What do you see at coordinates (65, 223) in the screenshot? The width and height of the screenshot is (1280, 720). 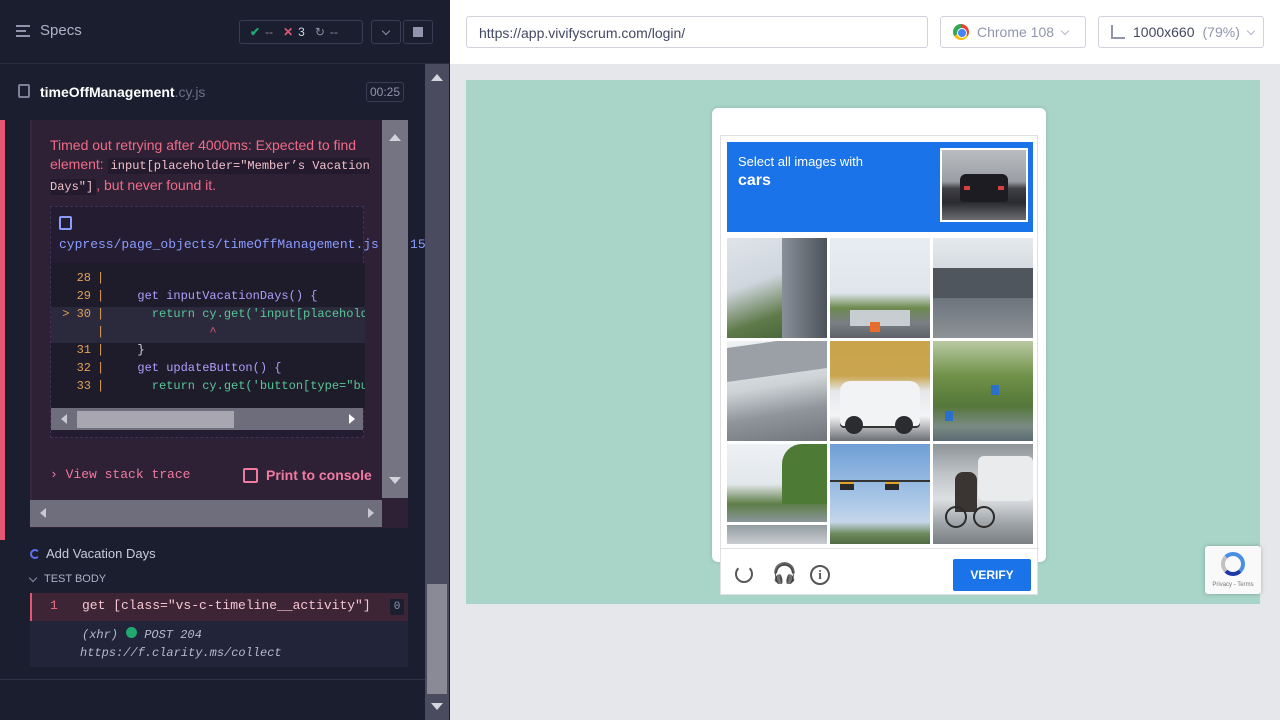 I see `file-icon` at bounding box center [65, 223].